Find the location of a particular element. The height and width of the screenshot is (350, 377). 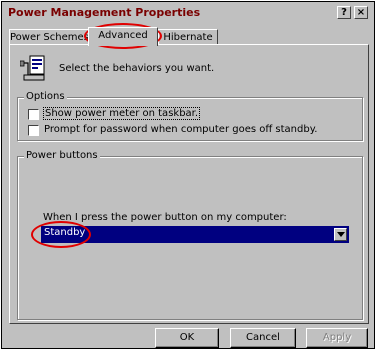

cancel-button: Cancel is located at coordinates (263, 338).